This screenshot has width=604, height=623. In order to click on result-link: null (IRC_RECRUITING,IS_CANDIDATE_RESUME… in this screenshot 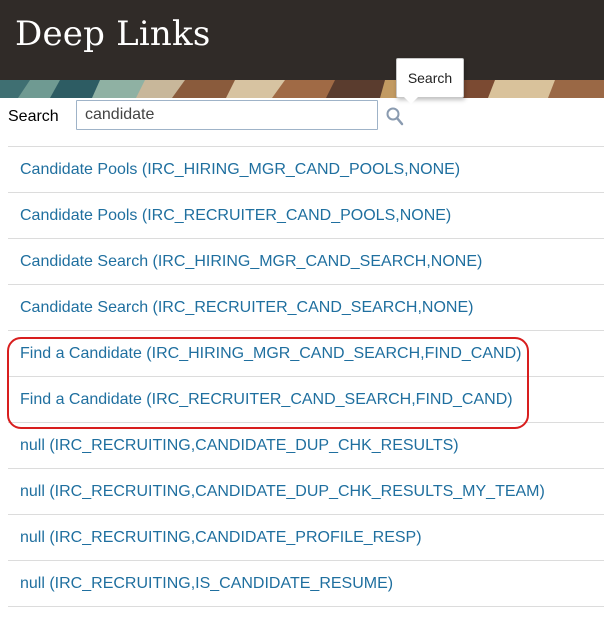, I will do `click(206, 584)`.